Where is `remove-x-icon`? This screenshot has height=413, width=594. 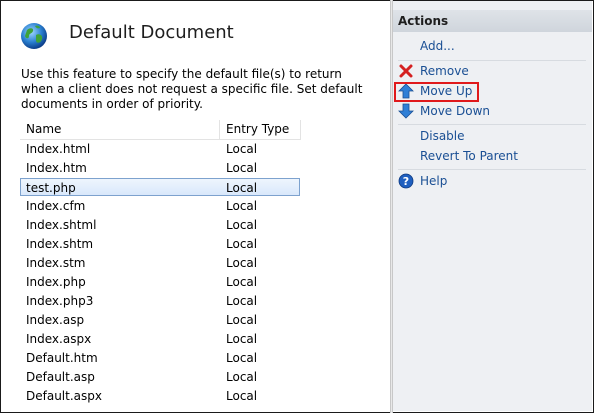 remove-x-icon is located at coordinates (406, 71).